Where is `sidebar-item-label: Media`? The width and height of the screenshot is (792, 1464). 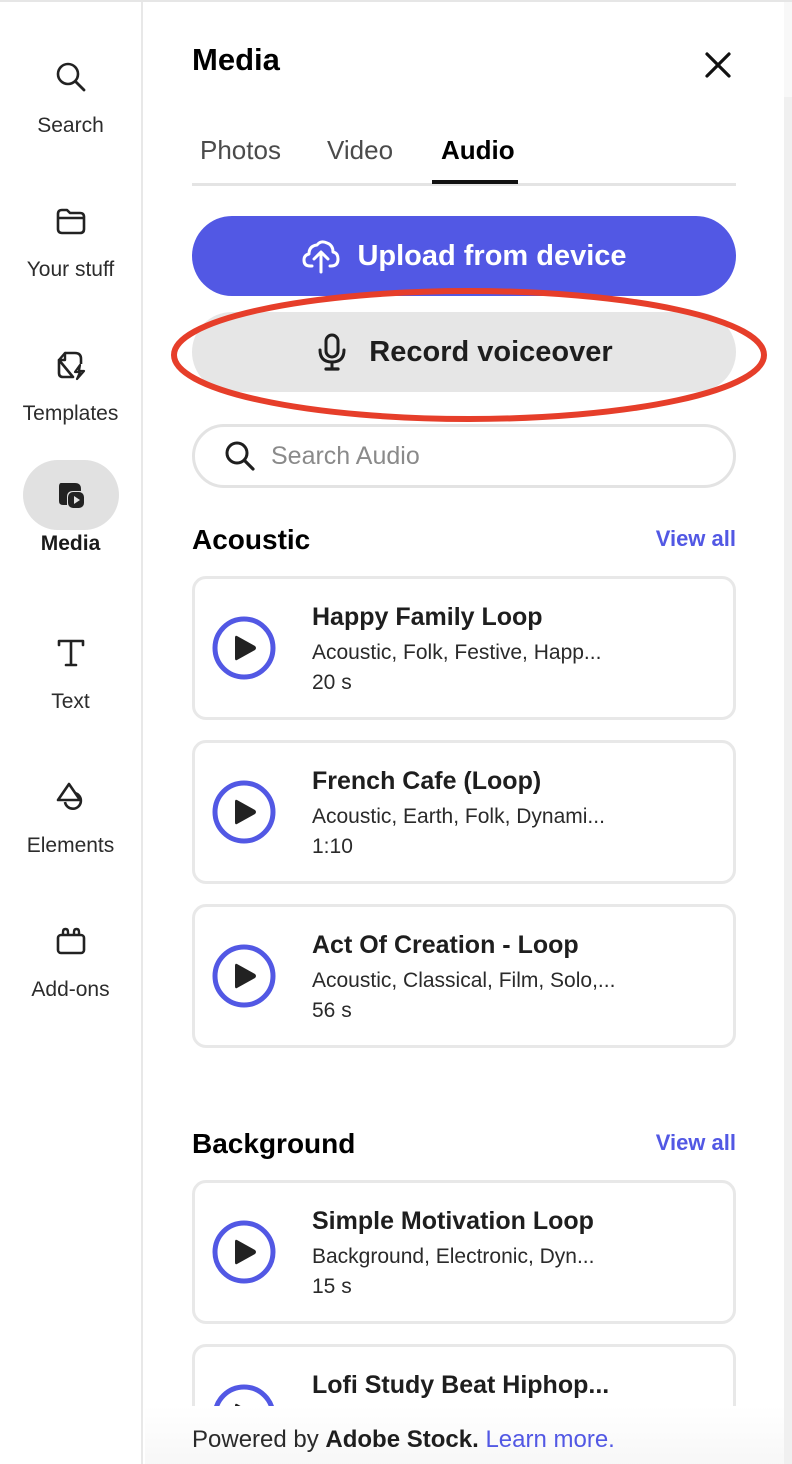
sidebar-item-label: Media is located at coordinates (70, 543).